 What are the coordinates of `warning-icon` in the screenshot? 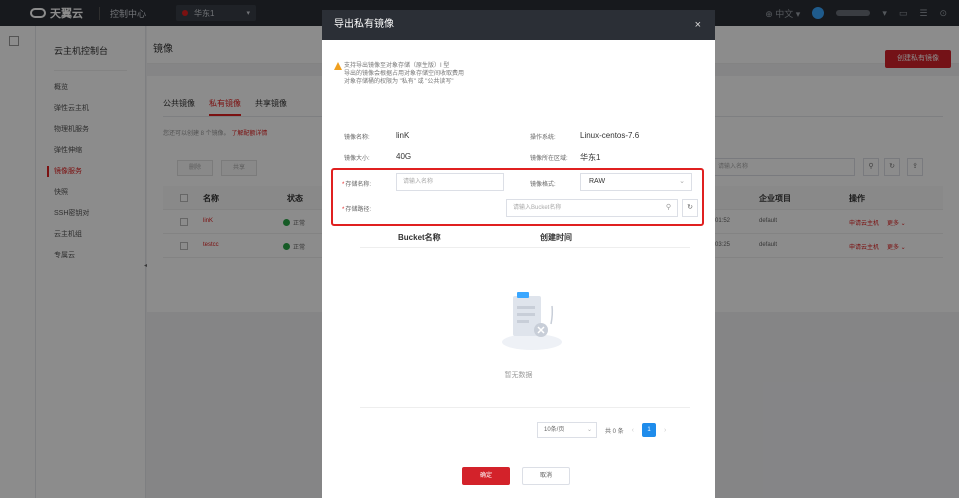 It's located at (338, 66).